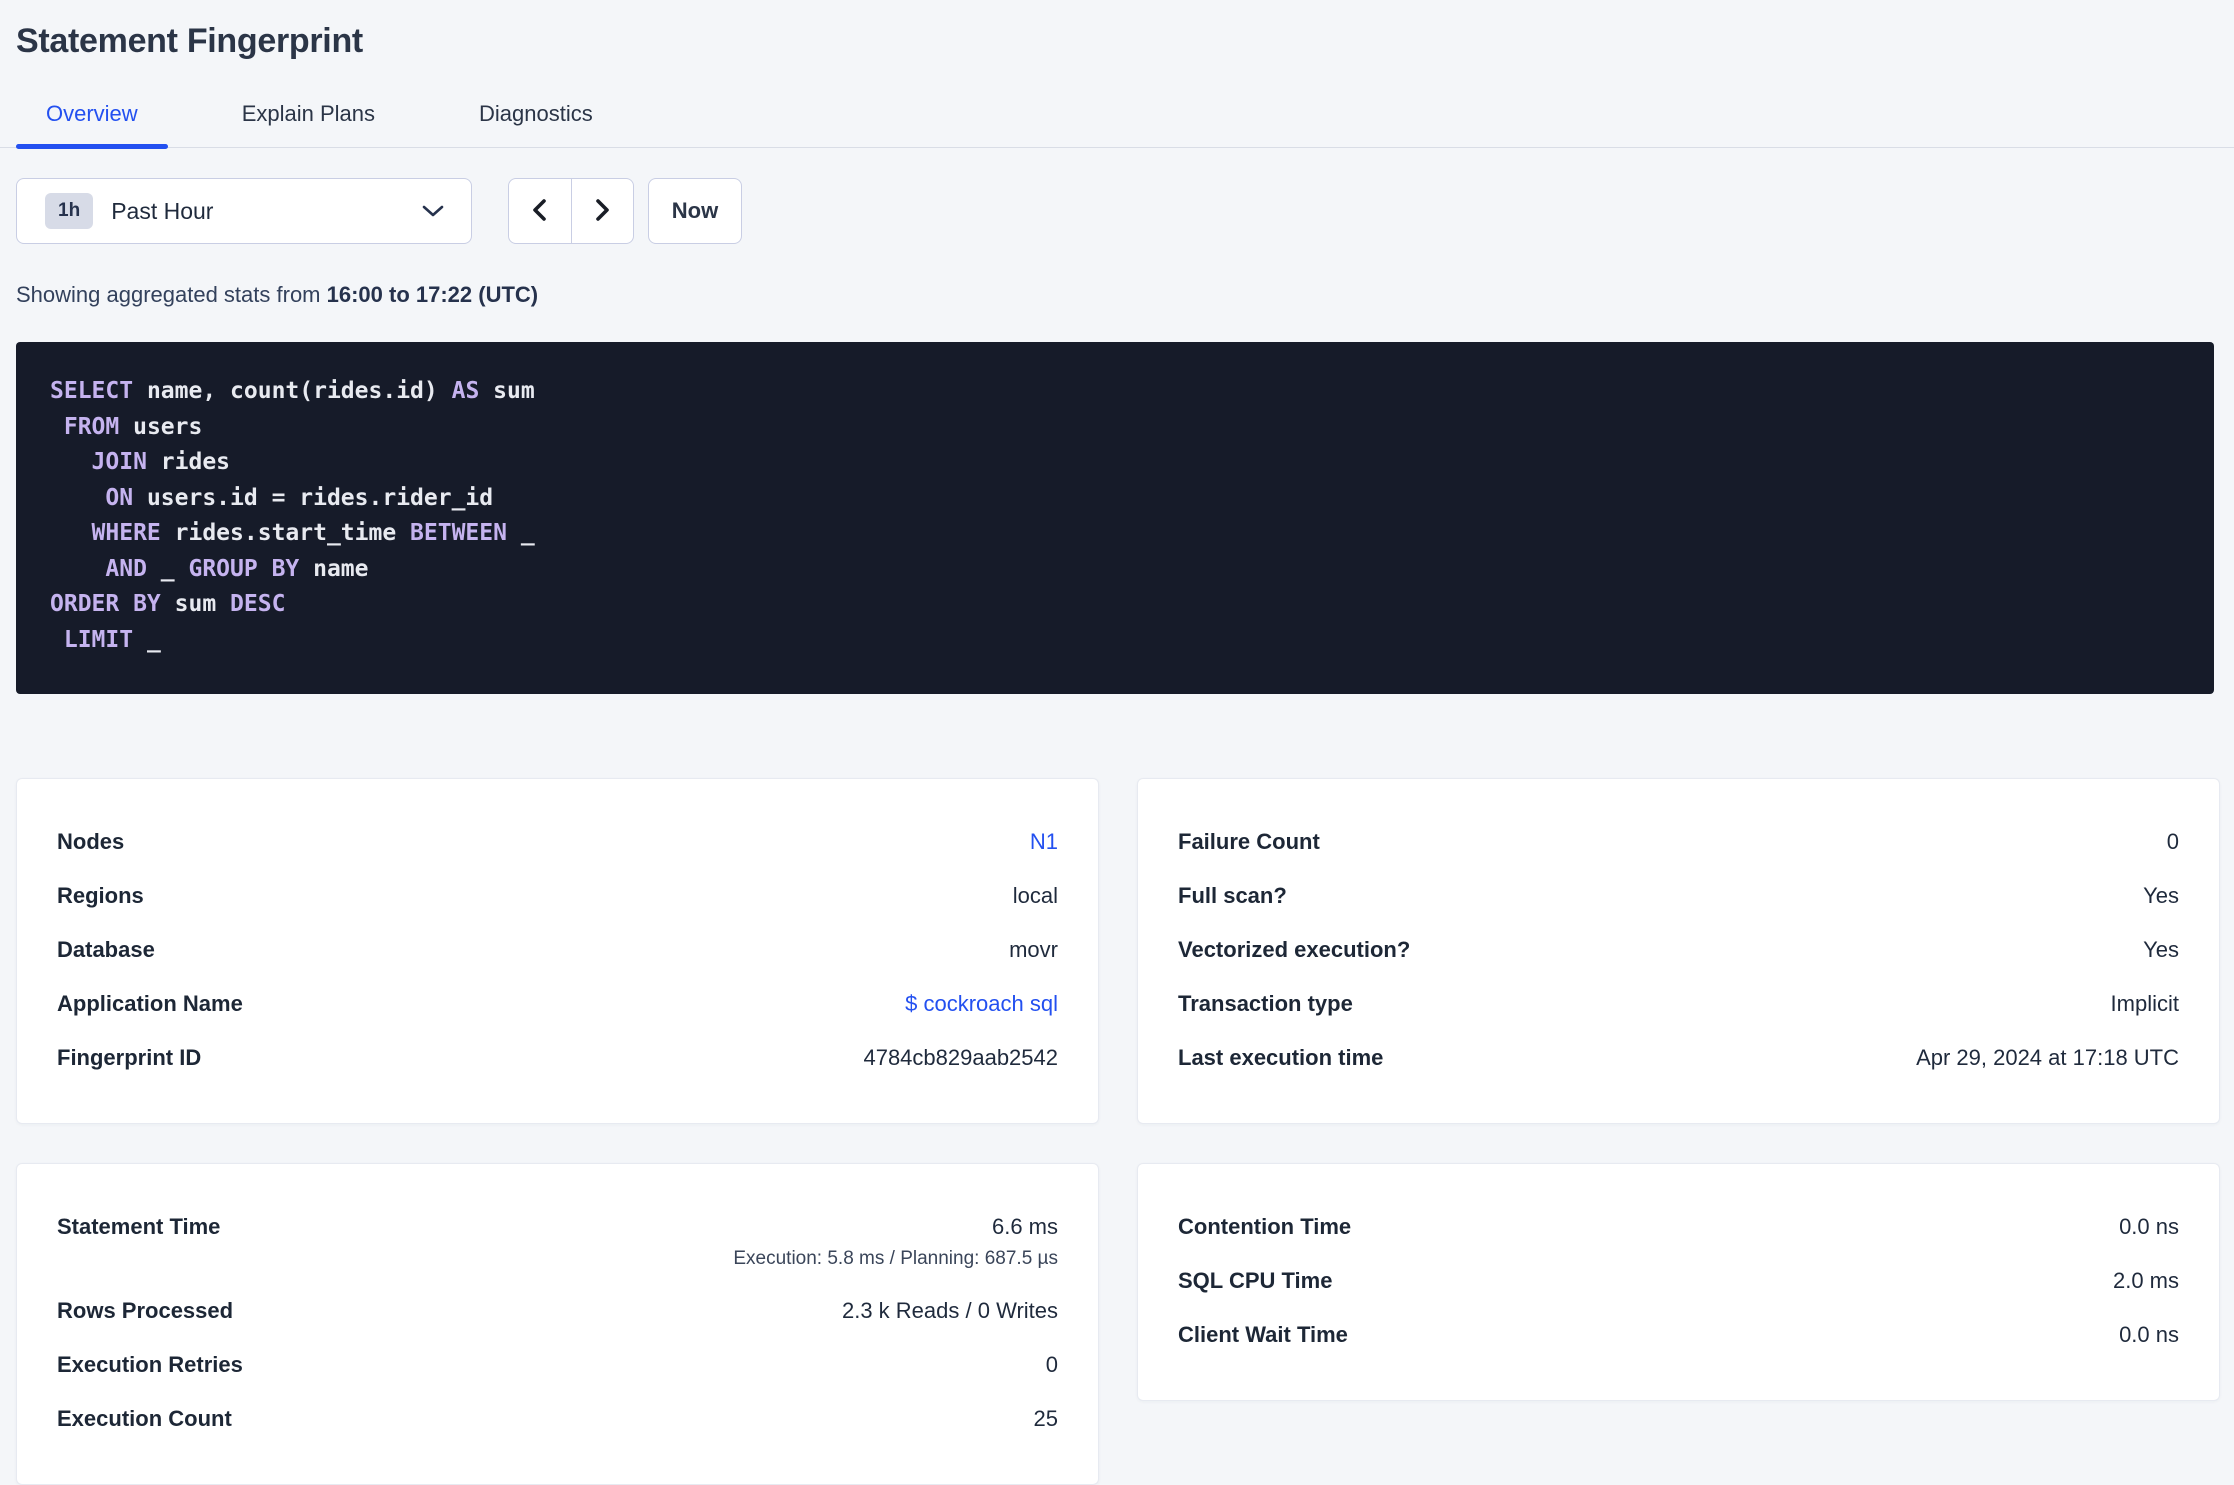 This screenshot has height=1485, width=2234. What do you see at coordinates (695, 211) in the screenshot?
I see `now-button: Now` at bounding box center [695, 211].